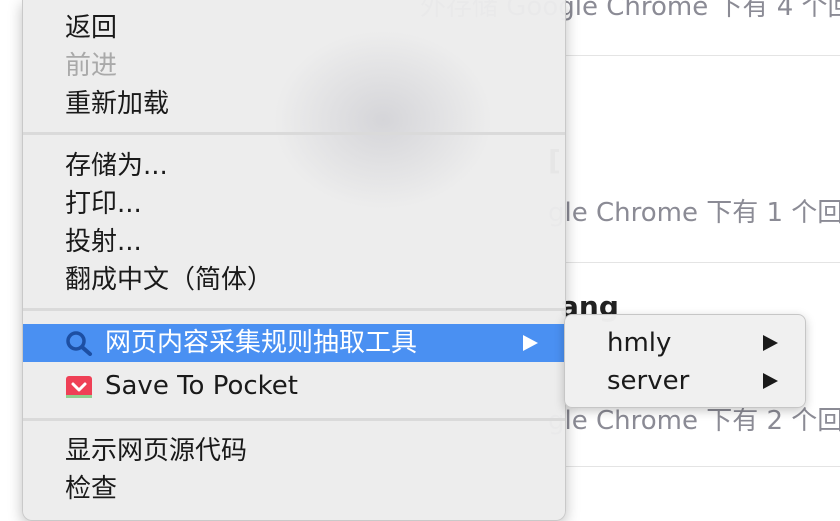 The height and width of the screenshot is (521, 840). I want to click on menu-item-reload: 重新加载, so click(294, 104).